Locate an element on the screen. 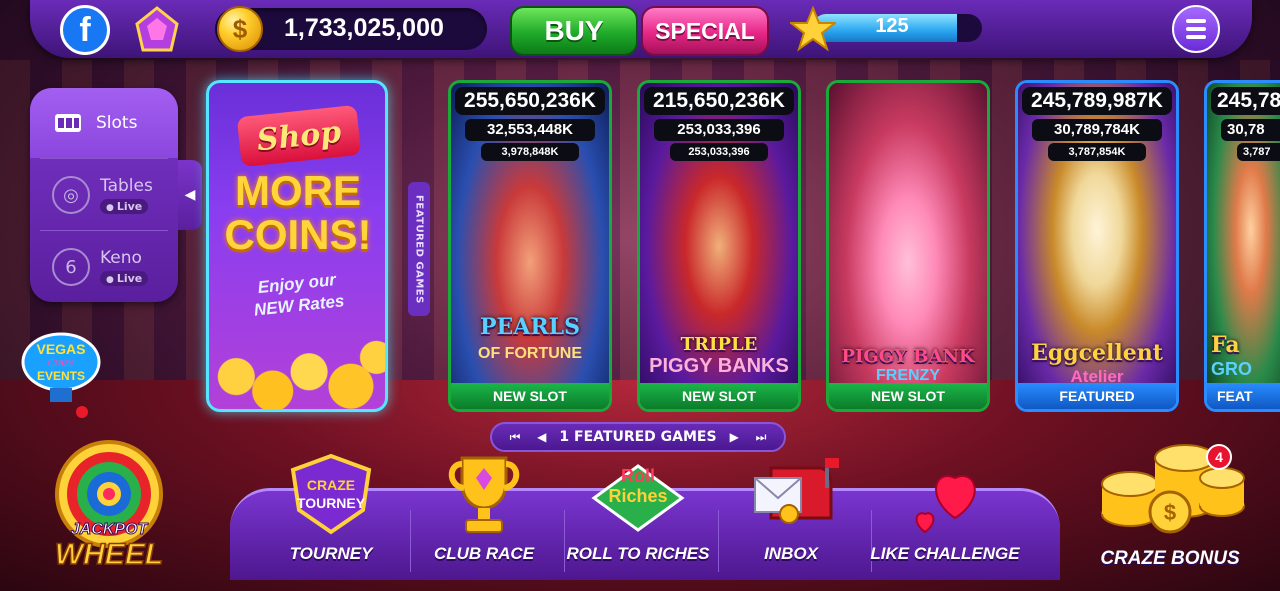 The height and width of the screenshot is (591, 1280). vegas-events-icon: VEGAS Craze EVENTS is located at coordinates (61, 375).